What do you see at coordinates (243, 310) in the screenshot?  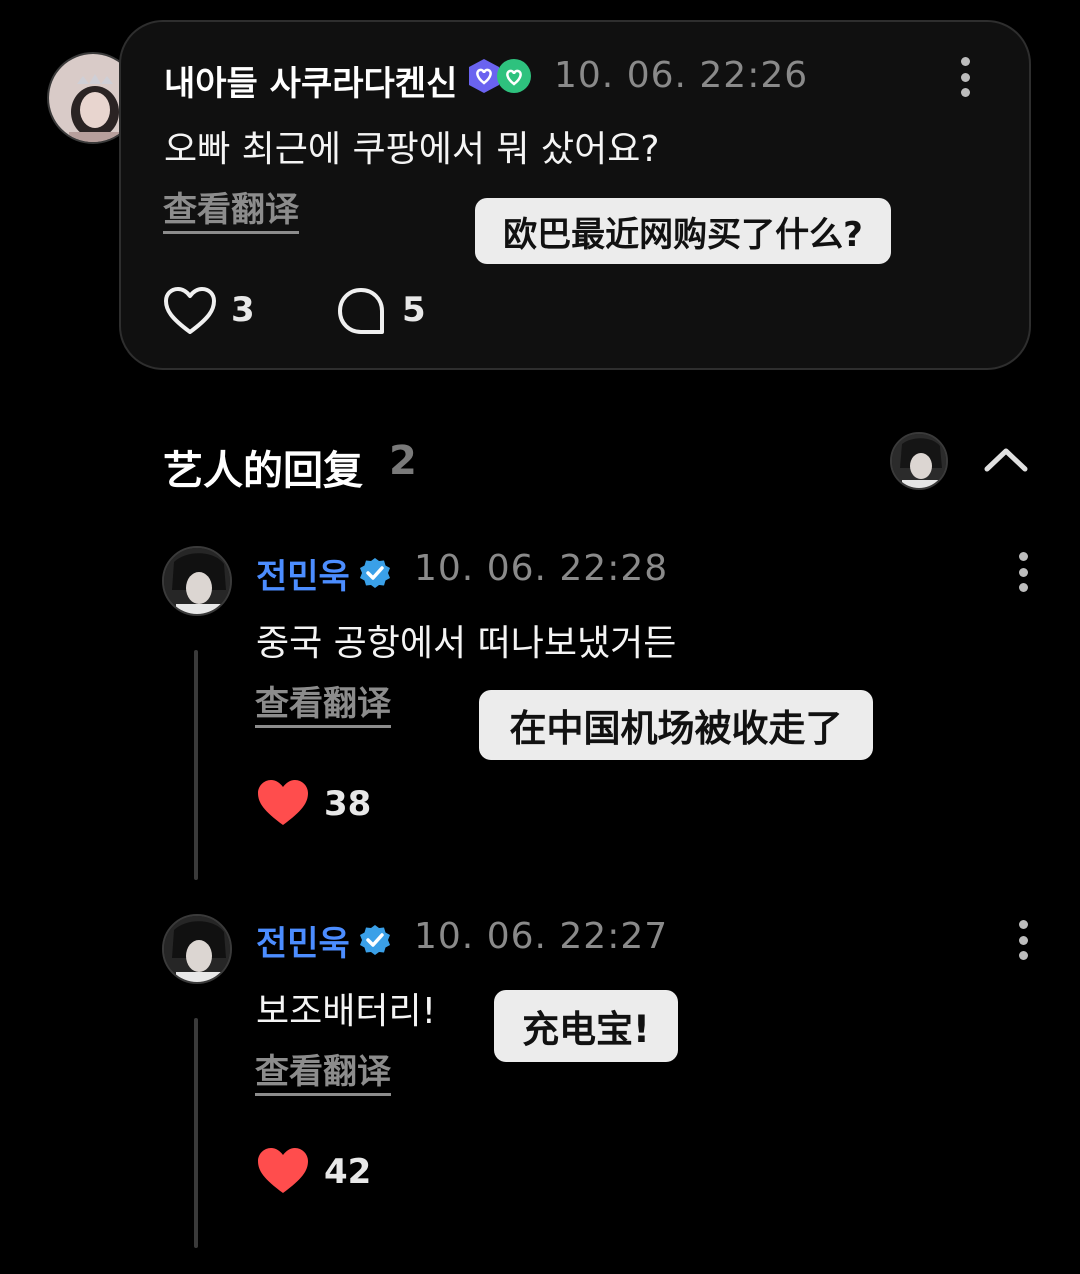 I see `post-like-count: 3` at bounding box center [243, 310].